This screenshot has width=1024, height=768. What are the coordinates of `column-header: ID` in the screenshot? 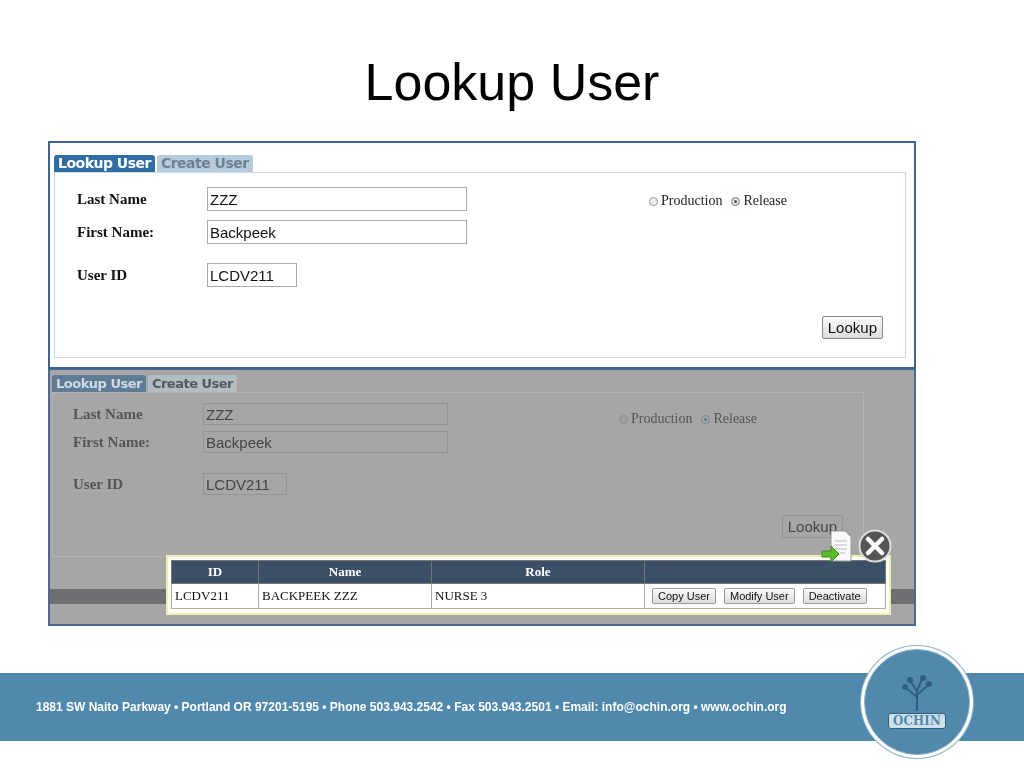 It's located at (215, 572).